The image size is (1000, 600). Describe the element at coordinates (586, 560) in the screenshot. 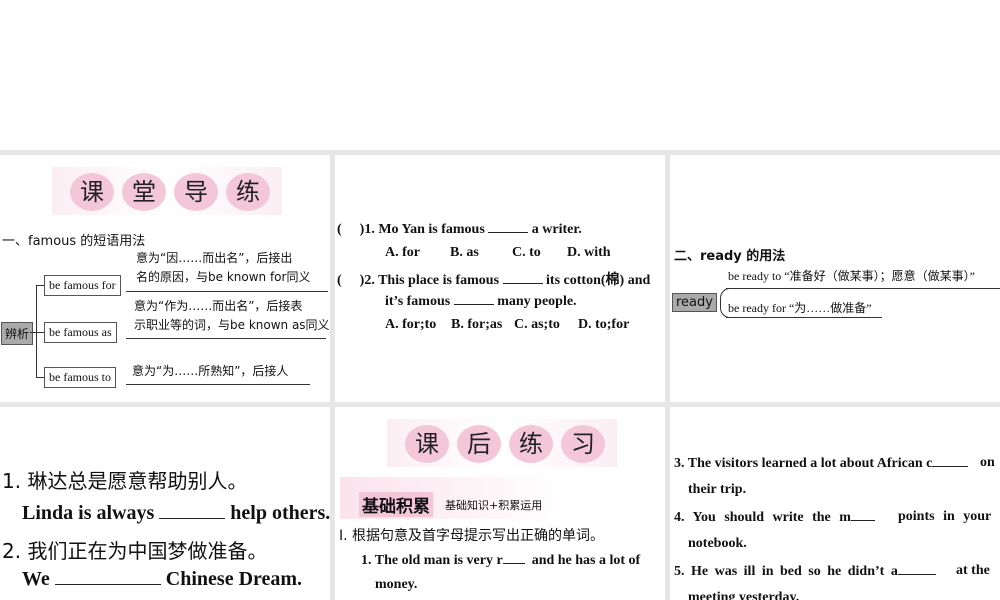

I see `q-text: and he has a lot of` at that location.